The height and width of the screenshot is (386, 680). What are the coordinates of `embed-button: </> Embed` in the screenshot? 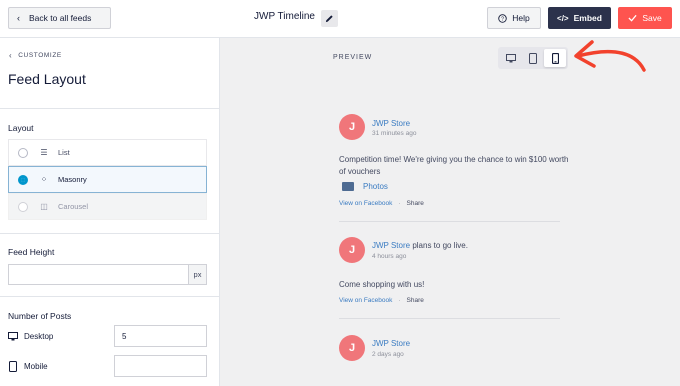 It's located at (579, 18).